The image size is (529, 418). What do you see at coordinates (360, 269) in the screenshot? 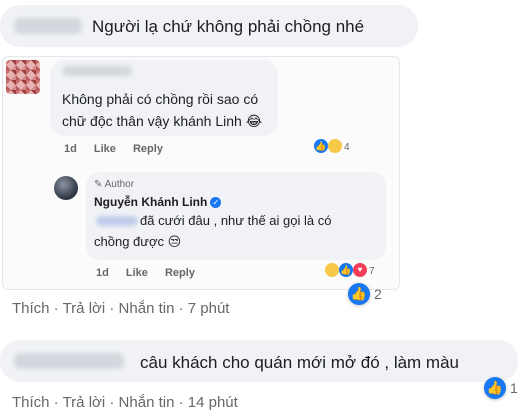
I see `heart-reaction-icon: ♥` at bounding box center [360, 269].